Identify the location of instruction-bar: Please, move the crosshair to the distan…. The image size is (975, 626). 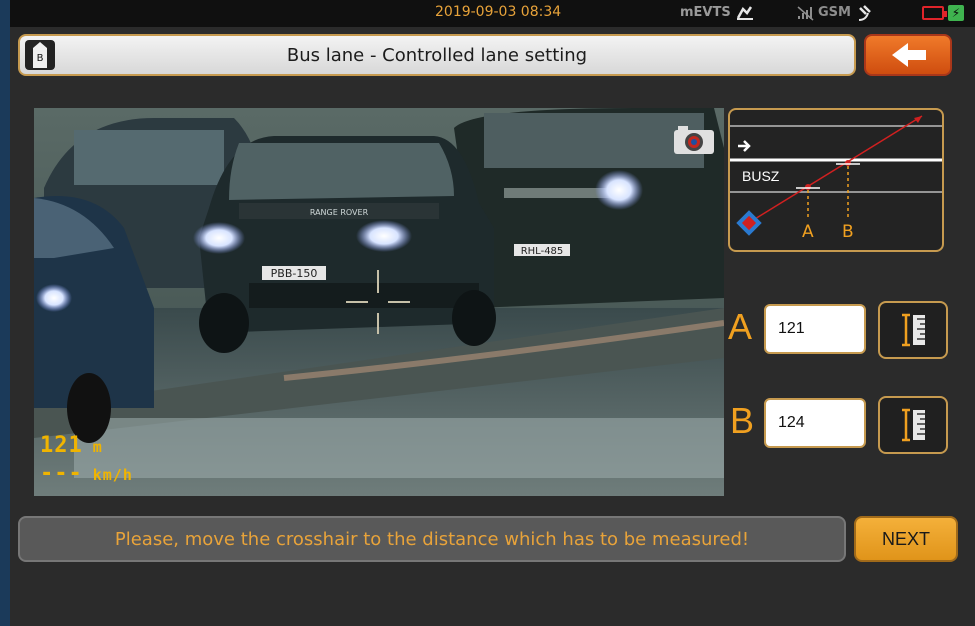
(432, 539).